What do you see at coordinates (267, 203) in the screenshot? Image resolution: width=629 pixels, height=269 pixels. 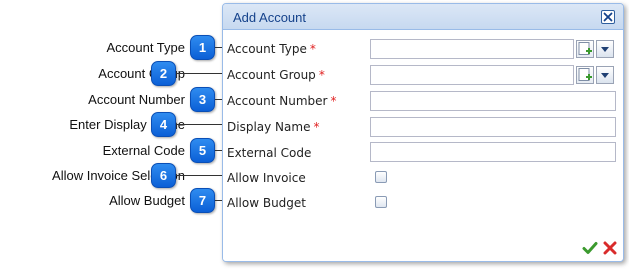 I see `allow-budget-label: Allow Budget` at bounding box center [267, 203].